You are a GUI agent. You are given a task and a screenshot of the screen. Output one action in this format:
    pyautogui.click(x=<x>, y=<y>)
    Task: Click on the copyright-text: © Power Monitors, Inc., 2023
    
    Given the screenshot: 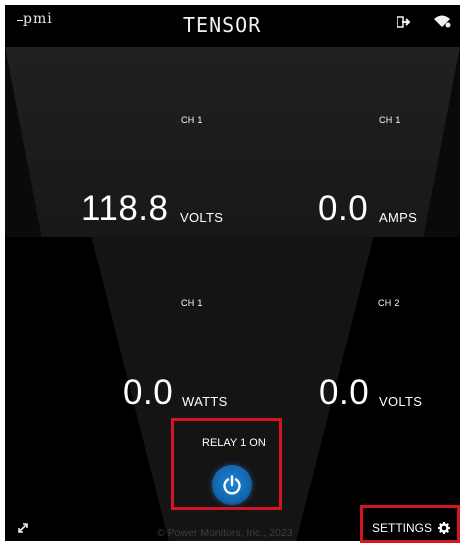 What is the action you would take?
    pyautogui.click(x=225, y=533)
    